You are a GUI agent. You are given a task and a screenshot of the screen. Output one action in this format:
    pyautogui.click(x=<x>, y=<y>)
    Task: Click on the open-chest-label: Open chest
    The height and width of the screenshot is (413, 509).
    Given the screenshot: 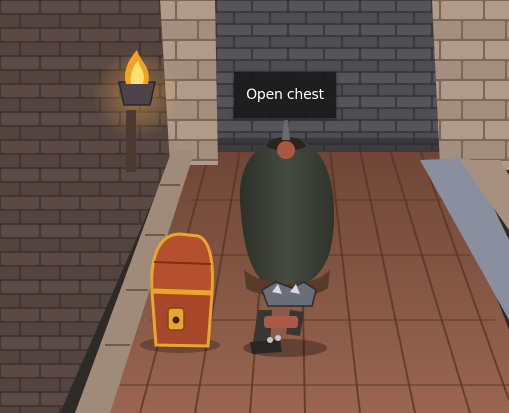 What is the action you would take?
    pyautogui.click(x=285, y=95)
    